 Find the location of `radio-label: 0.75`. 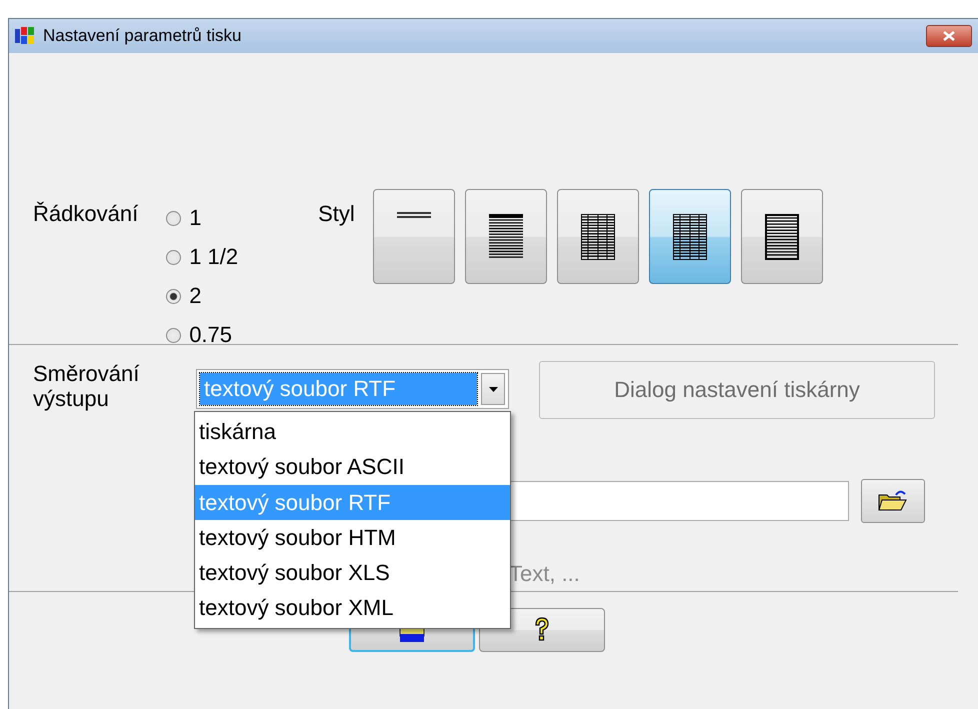

radio-label: 0.75 is located at coordinates (210, 335).